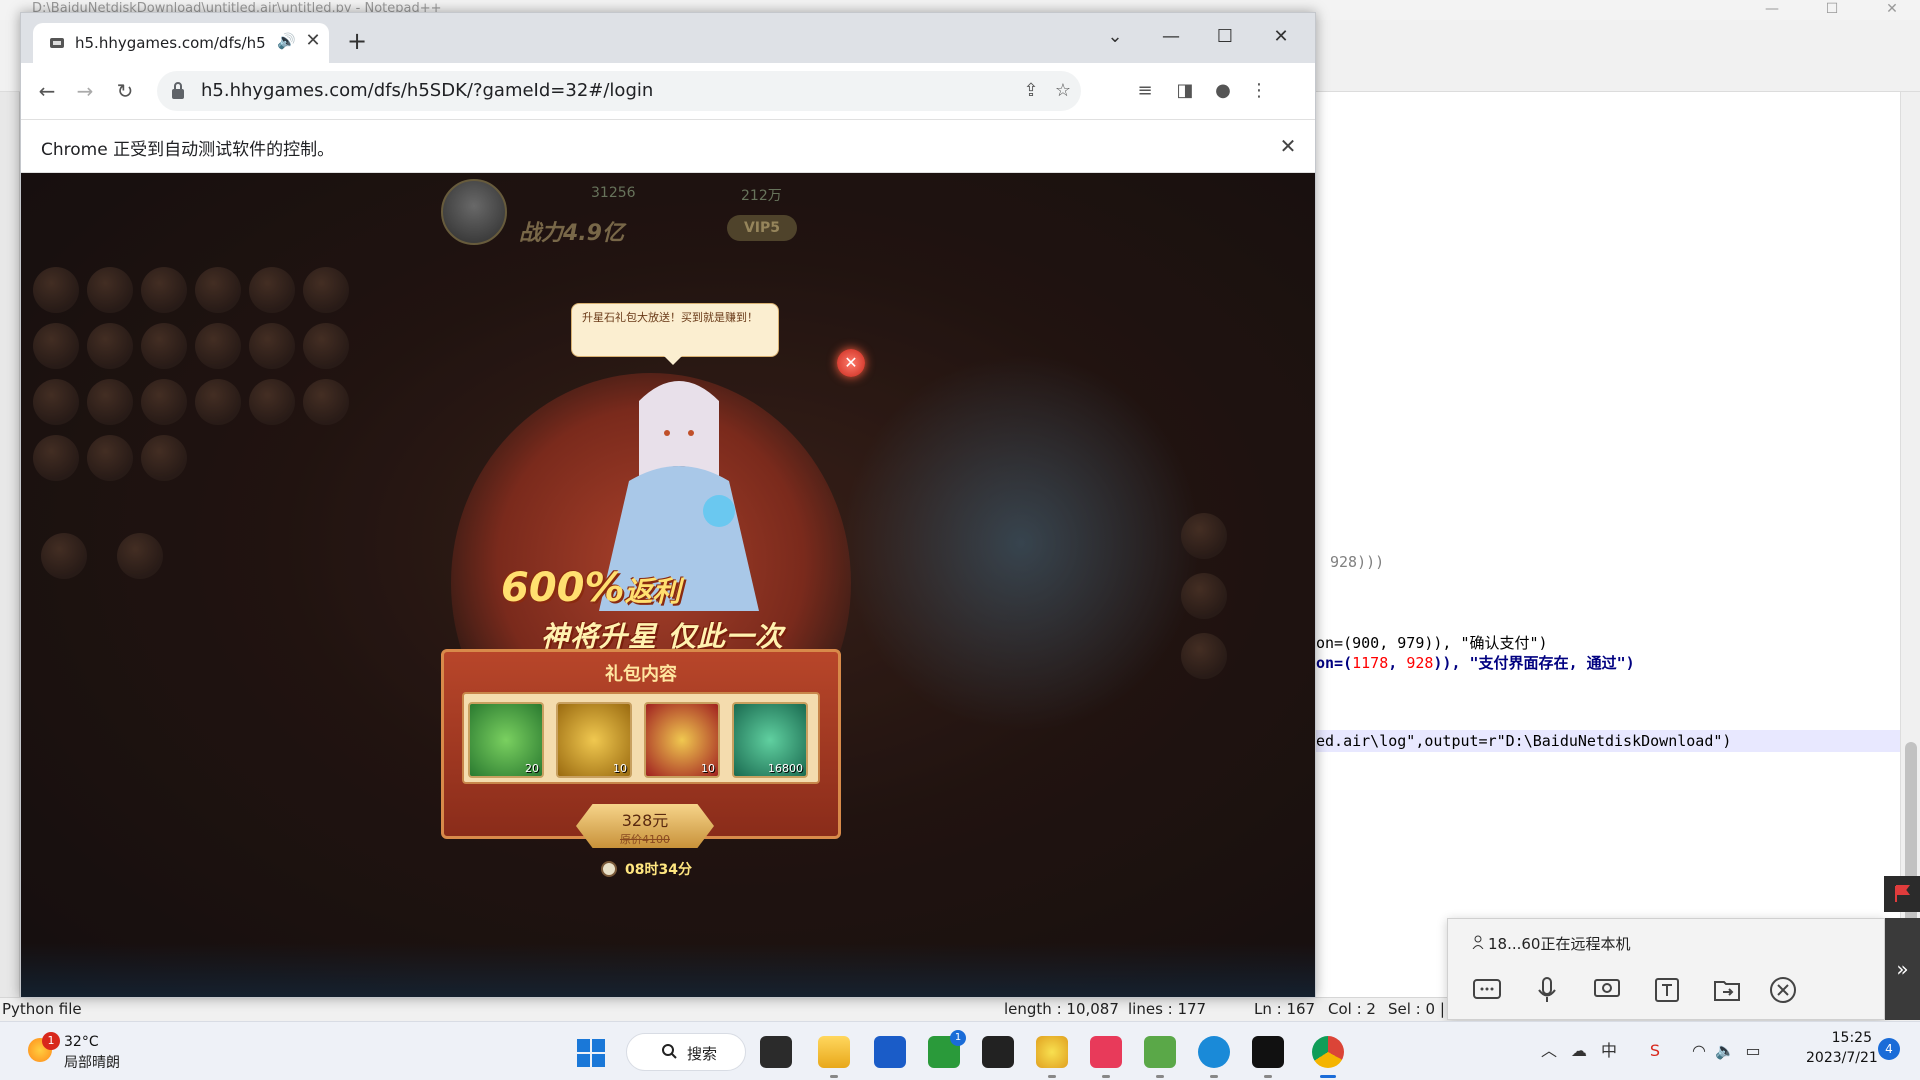  Describe the element at coordinates (1666, 969) in the screenshot. I see `remote-control-bar: 18...60正在远程本机` at that location.